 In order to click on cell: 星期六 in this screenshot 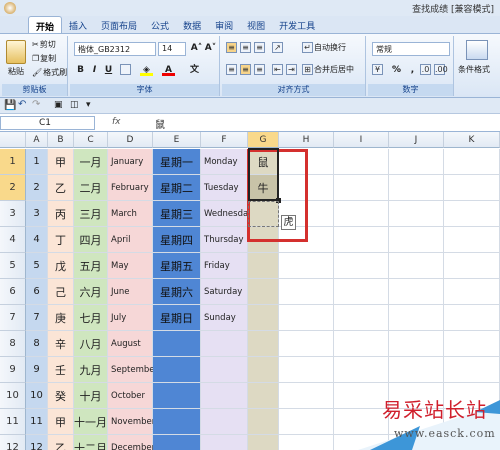, I will do `click(177, 292)`.